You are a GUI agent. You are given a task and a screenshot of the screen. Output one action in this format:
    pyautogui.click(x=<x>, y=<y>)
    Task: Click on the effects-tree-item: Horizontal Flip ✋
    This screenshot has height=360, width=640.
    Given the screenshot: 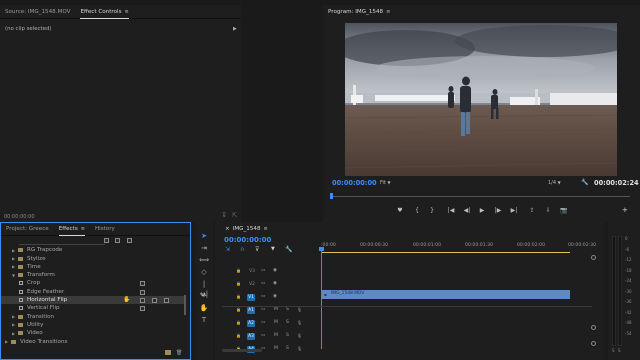 What is the action you would take?
    pyautogui.click(x=93, y=300)
    